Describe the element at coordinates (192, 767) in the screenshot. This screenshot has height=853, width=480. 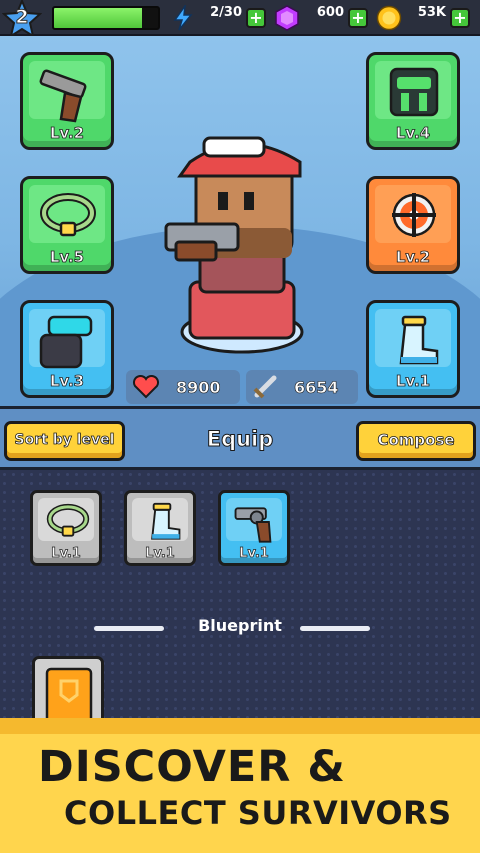
I see `banner-headline: DISCOVER &` at that location.